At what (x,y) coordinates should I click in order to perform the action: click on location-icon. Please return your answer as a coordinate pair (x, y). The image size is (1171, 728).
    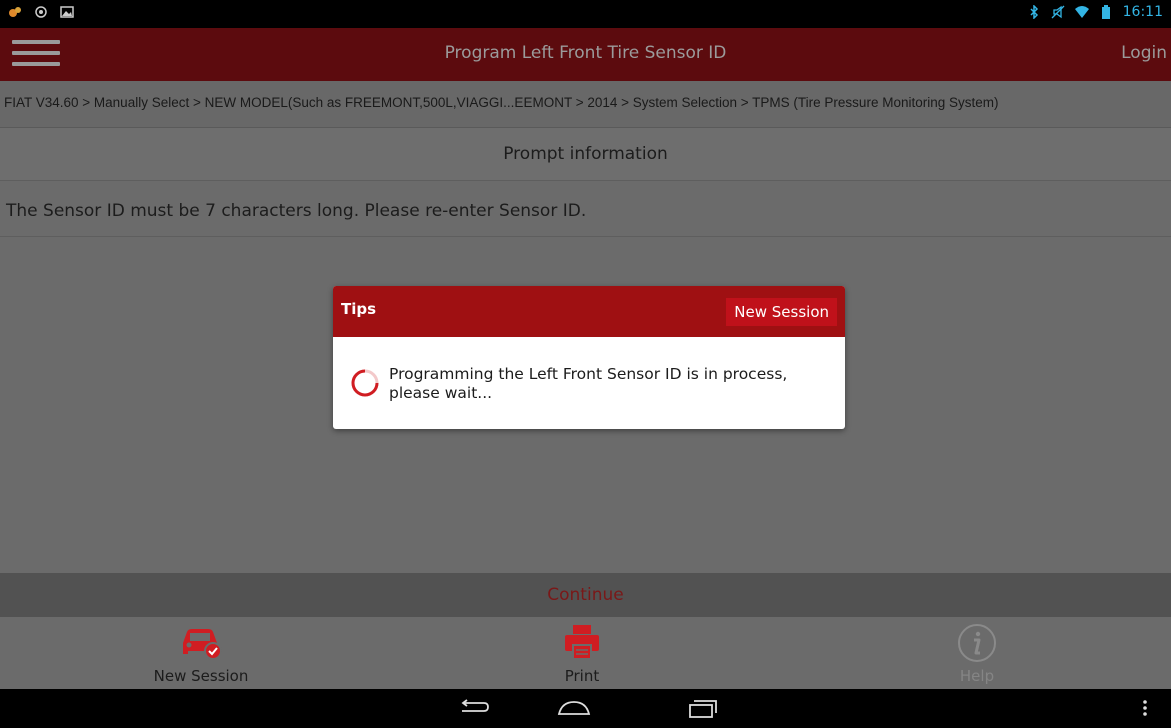
    Looking at the image, I should click on (41, 12).